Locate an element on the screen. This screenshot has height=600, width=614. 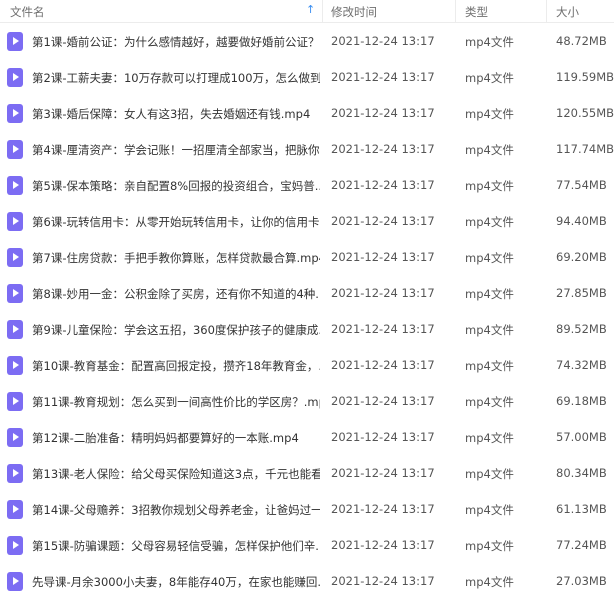
column-header: 文件名 ↑ 修改时间 类型 大小 is located at coordinates (307, 11).